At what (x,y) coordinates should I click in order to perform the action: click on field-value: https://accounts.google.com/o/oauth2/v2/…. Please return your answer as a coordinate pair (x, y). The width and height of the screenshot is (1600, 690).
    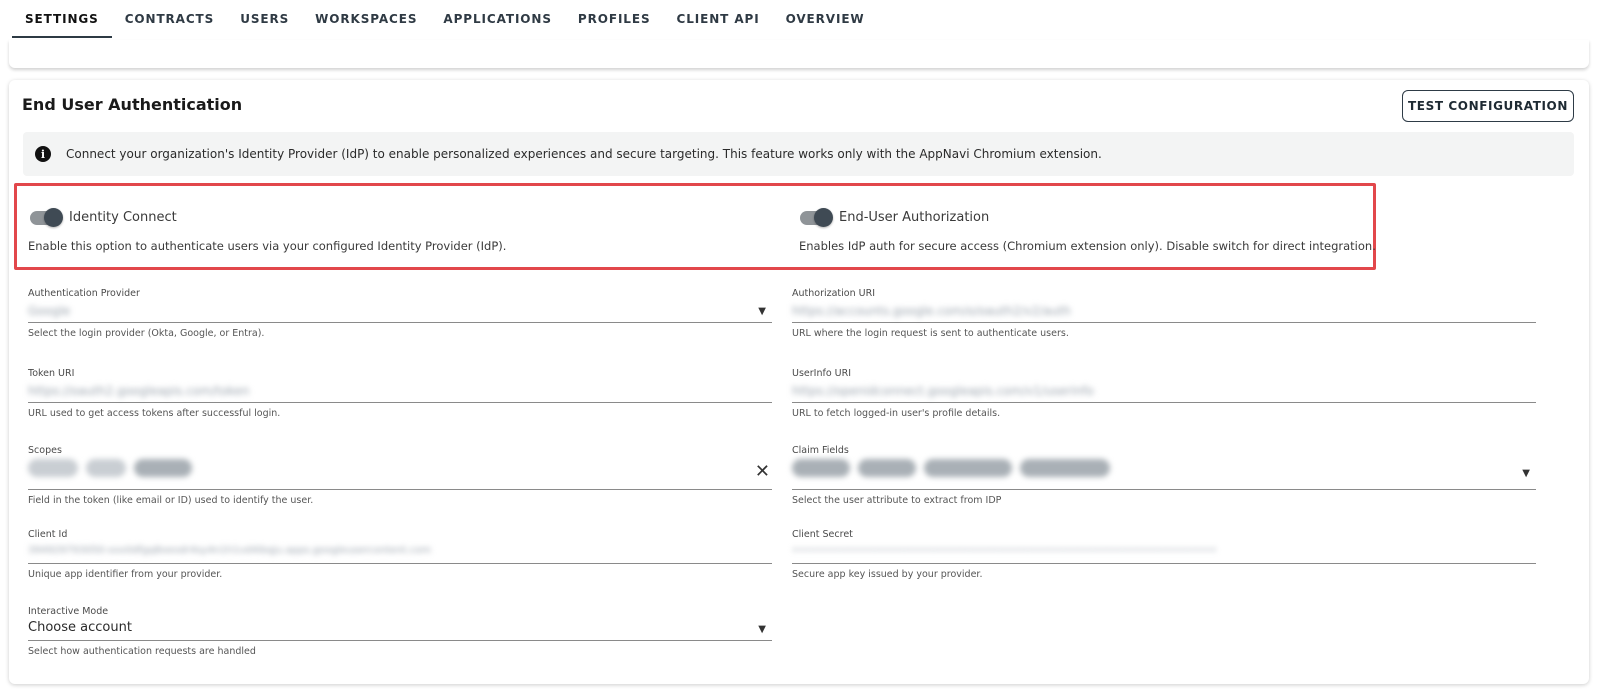
    Looking at the image, I should click on (931, 311).